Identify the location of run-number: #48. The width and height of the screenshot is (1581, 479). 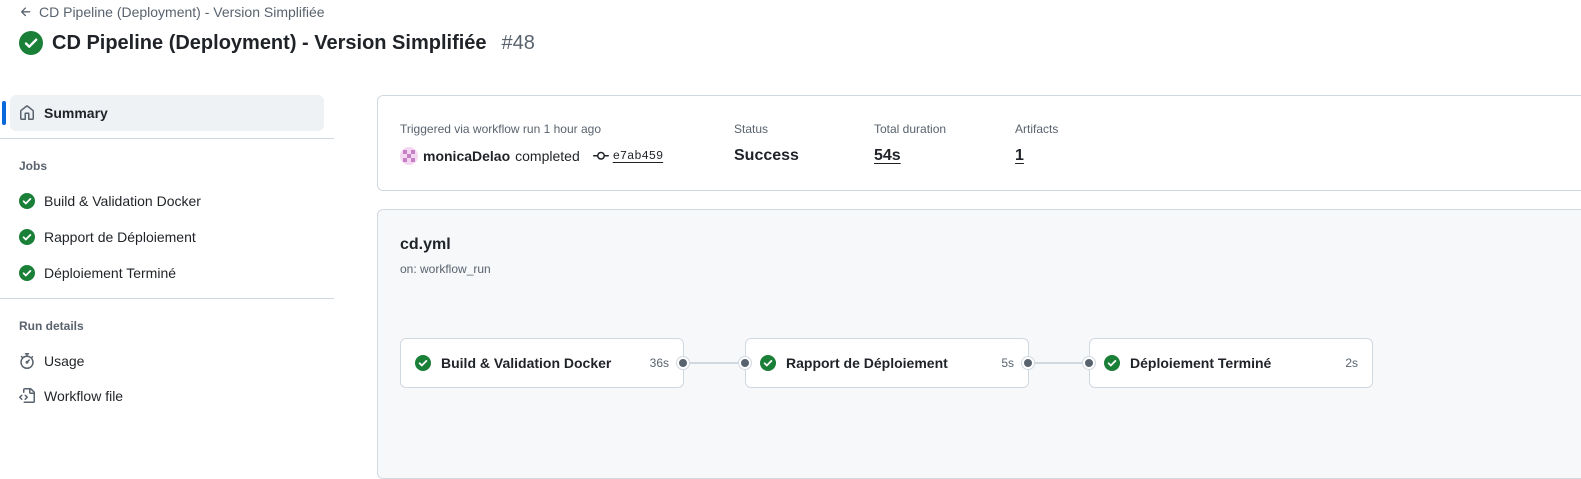
(518, 42).